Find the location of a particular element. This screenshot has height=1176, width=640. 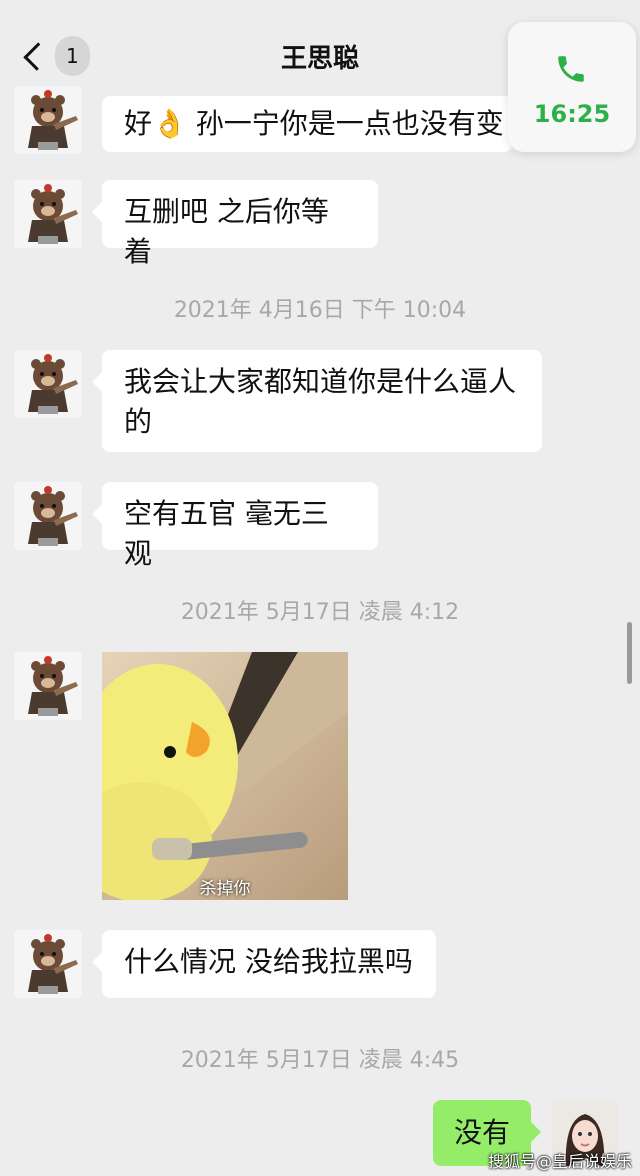

call-floating-window: 16:25 is located at coordinates (572, 87).